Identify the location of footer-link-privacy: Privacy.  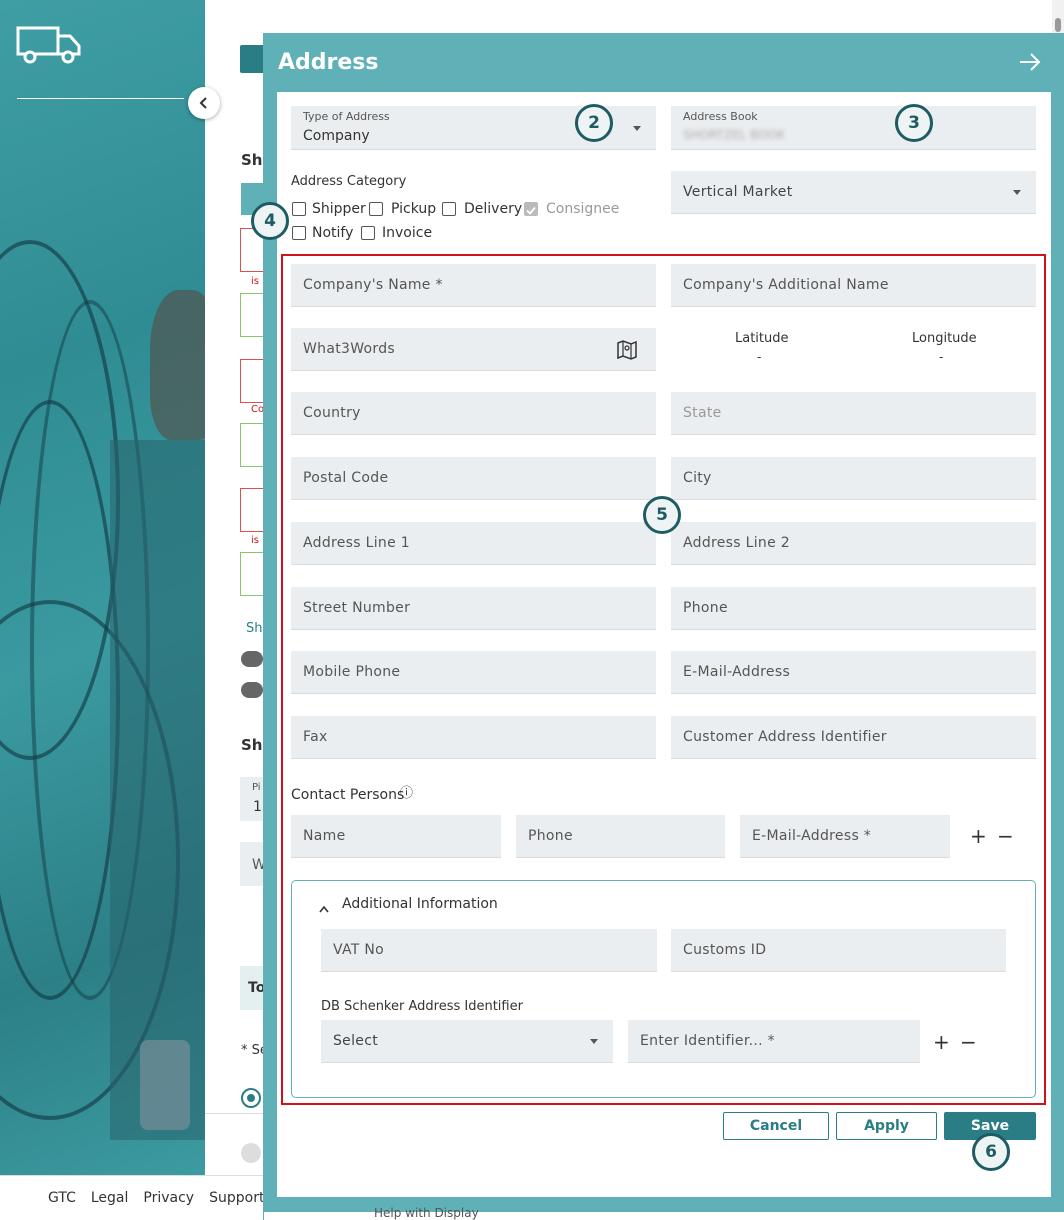
(168, 1198).